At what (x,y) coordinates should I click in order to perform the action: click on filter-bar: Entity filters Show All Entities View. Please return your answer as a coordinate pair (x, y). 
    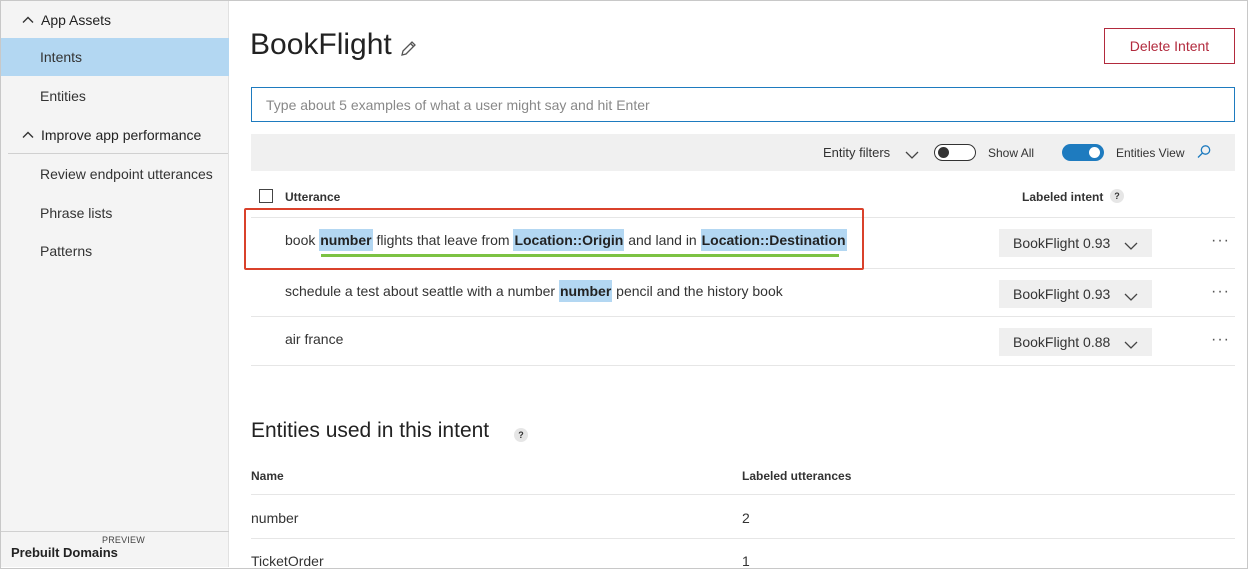
    Looking at the image, I should click on (743, 152).